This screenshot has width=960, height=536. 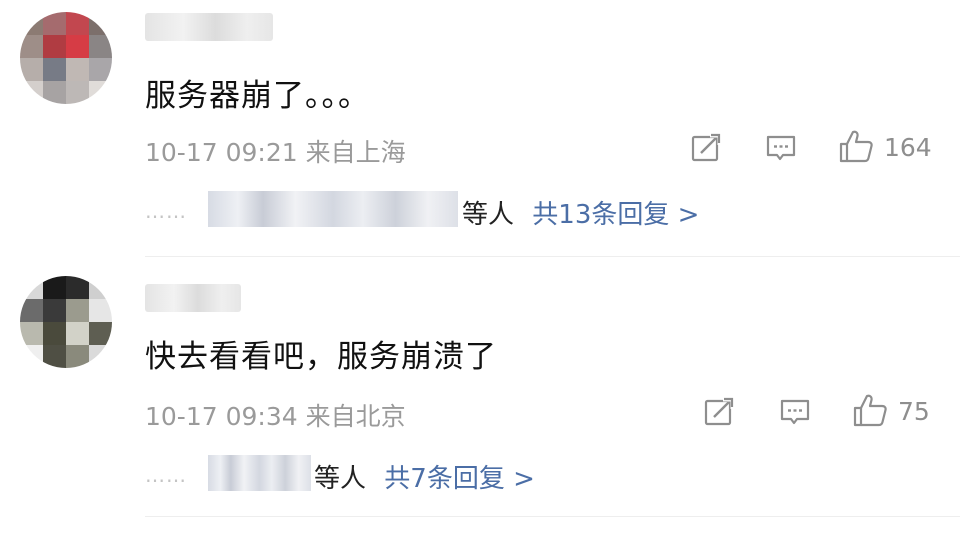 I want to click on reply-summary: 等人 共13条回复 >, so click(x=580, y=212).